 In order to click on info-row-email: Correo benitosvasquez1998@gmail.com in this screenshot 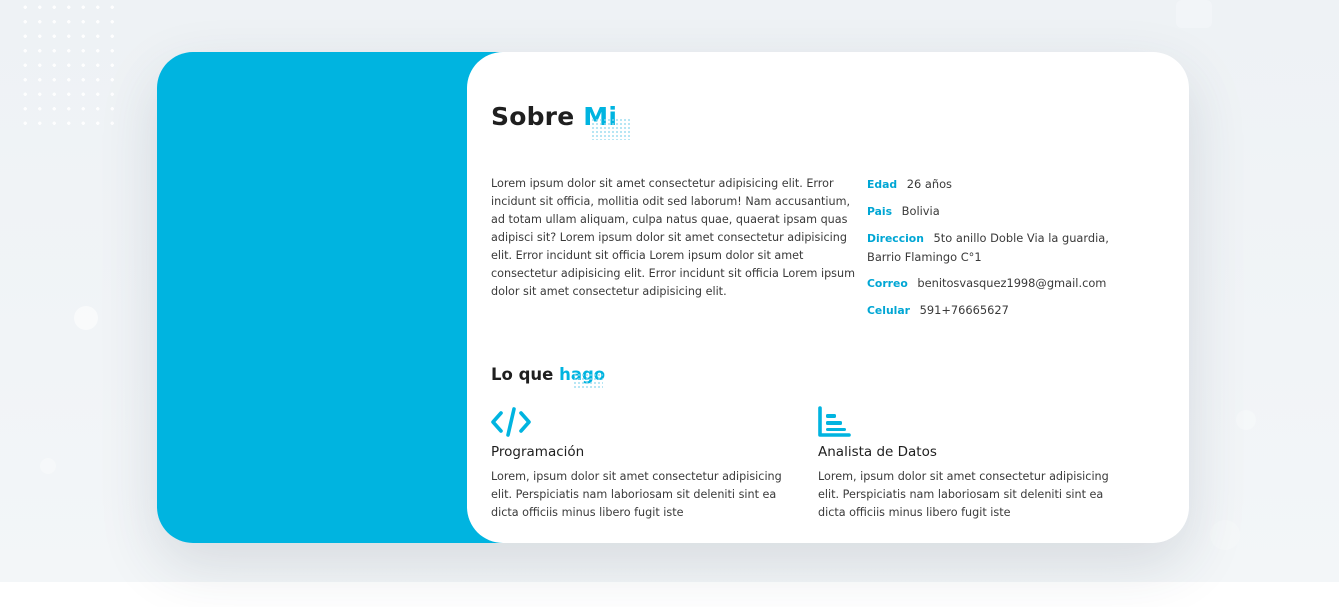, I will do `click(1002, 283)`.